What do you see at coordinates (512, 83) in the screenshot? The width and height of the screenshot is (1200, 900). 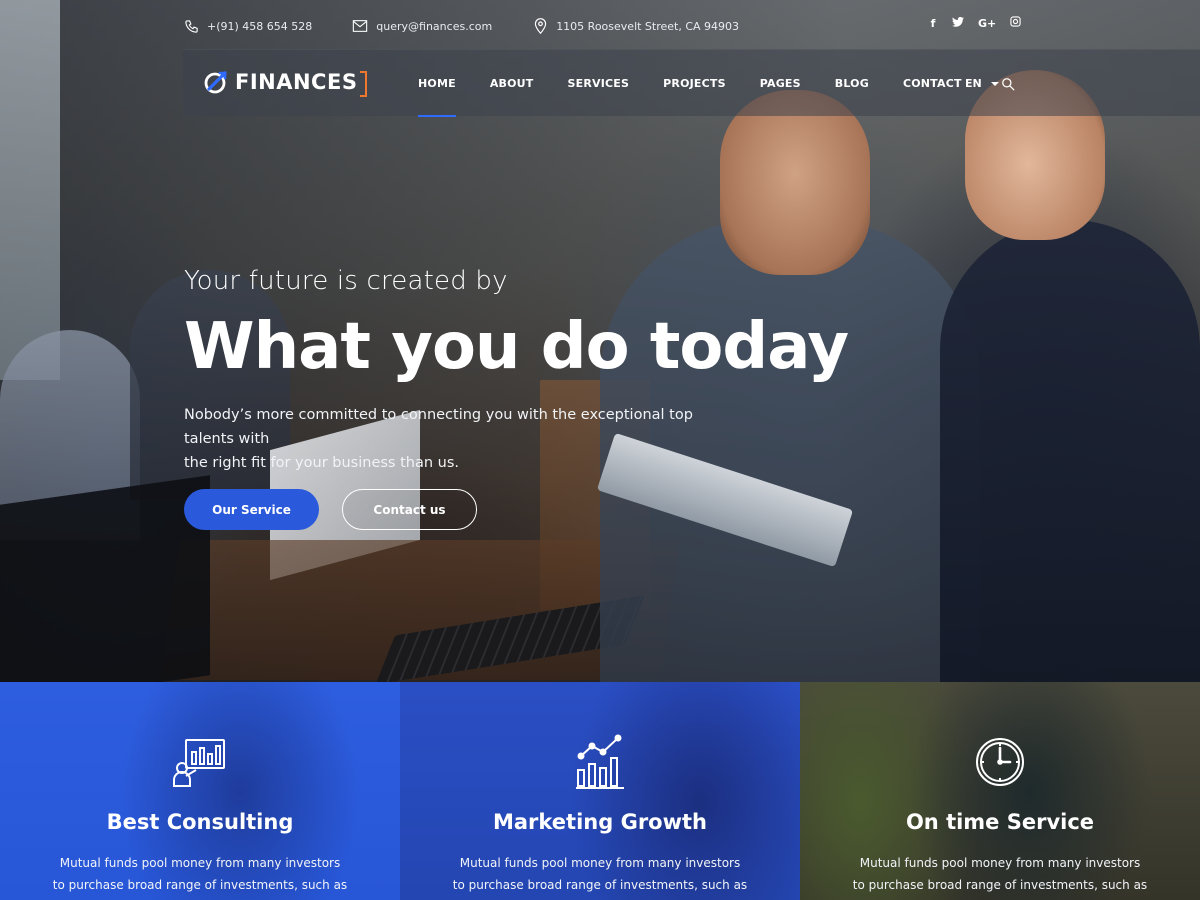 I see `nav-item-about: ABOUT` at bounding box center [512, 83].